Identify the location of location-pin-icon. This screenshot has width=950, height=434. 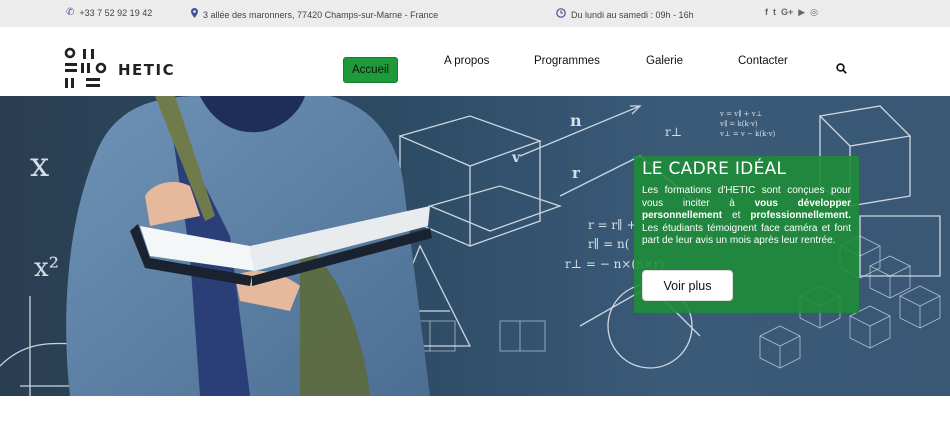
(194, 14).